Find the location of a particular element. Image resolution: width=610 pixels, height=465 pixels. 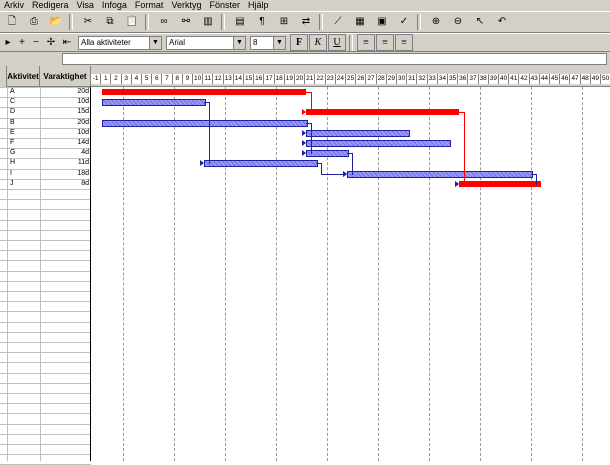

table-icon: ▦ is located at coordinates (360, 22).